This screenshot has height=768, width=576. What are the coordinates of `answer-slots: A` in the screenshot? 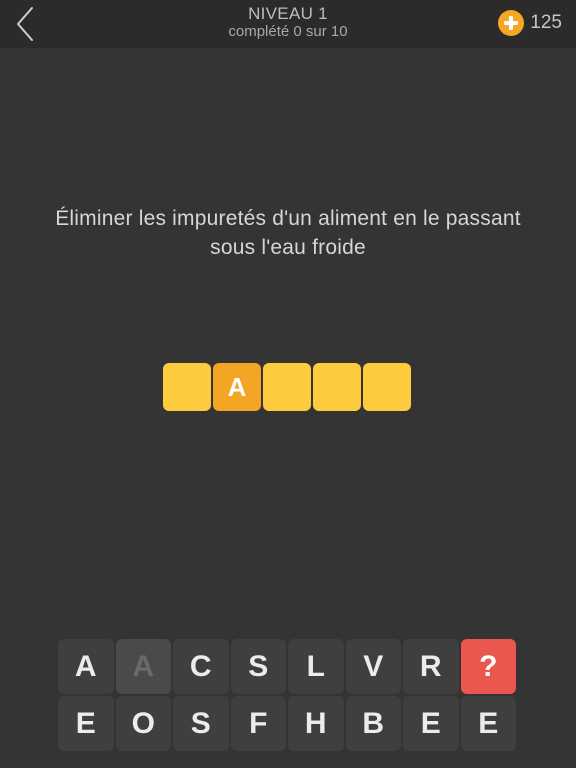 It's located at (287, 387).